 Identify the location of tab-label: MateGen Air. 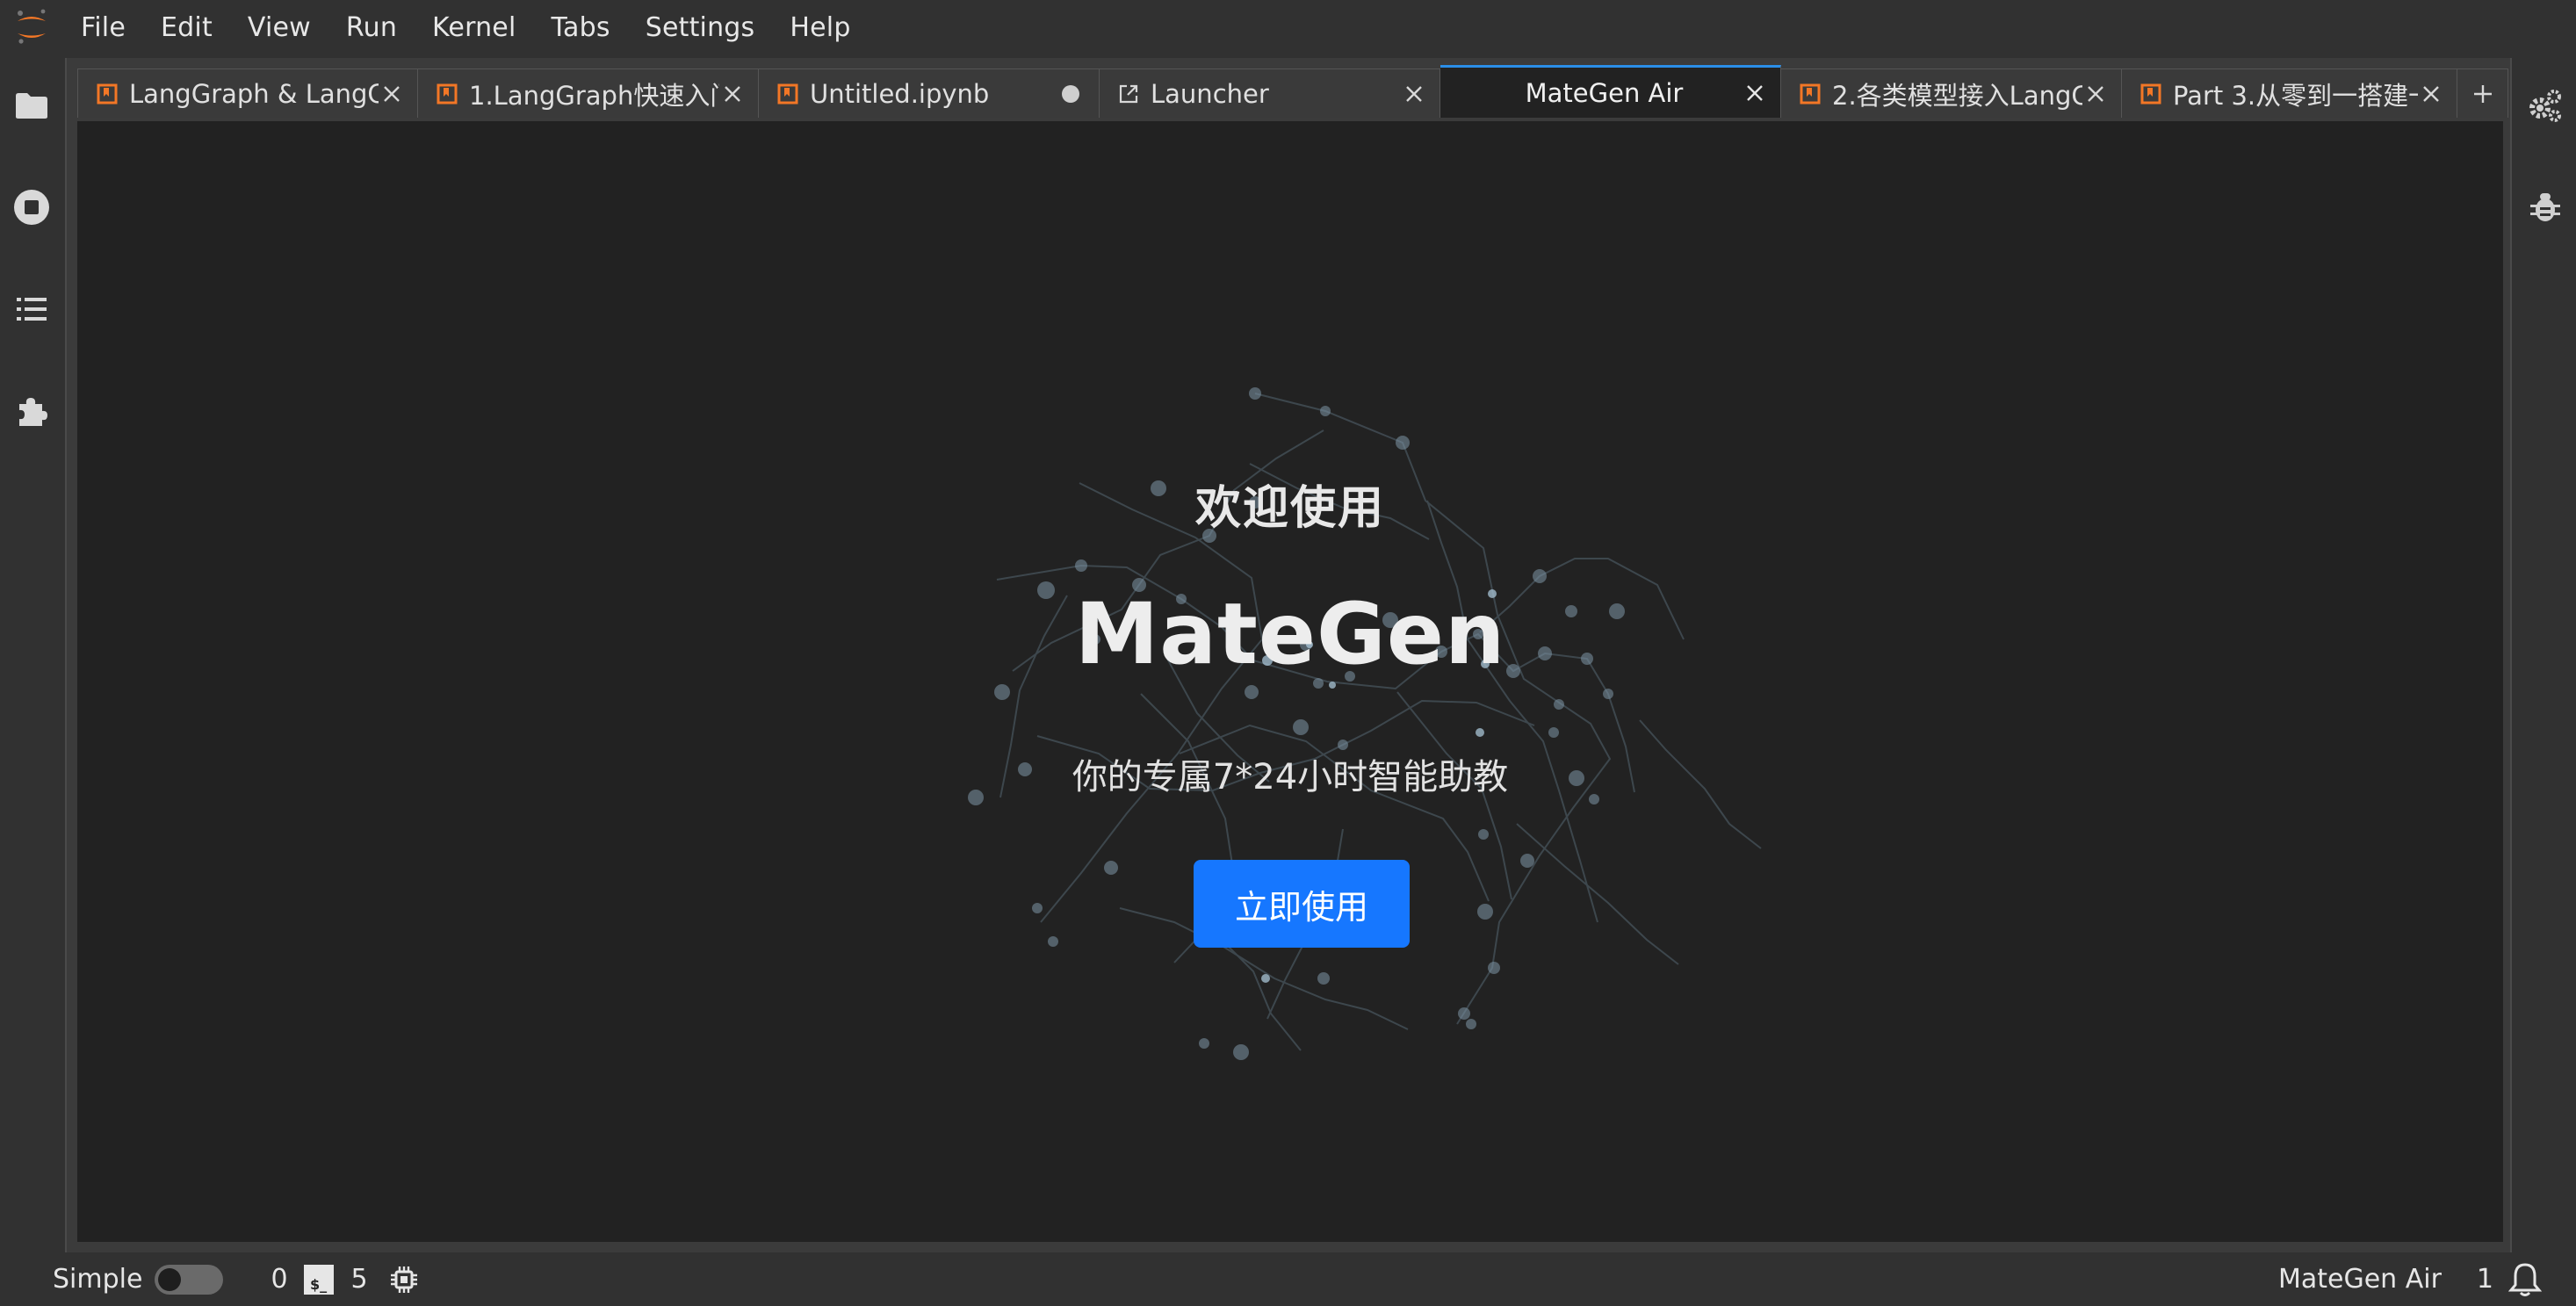
(1604, 92).